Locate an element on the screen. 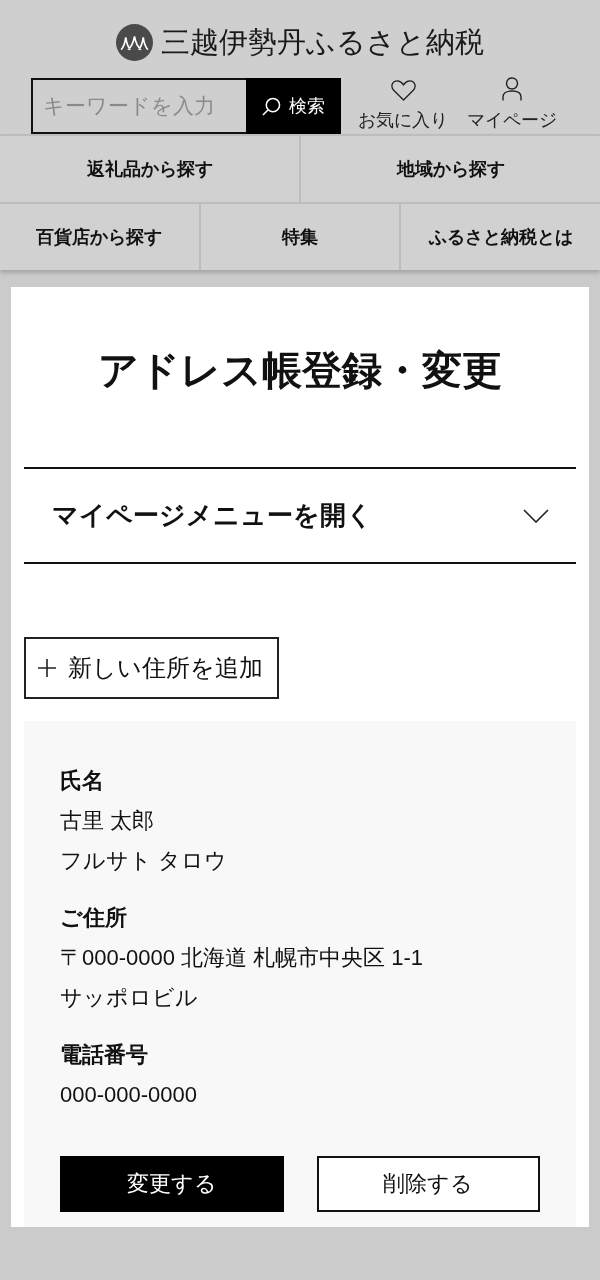 The image size is (600, 1280). field-value: 000-000-0000 is located at coordinates (129, 1095).